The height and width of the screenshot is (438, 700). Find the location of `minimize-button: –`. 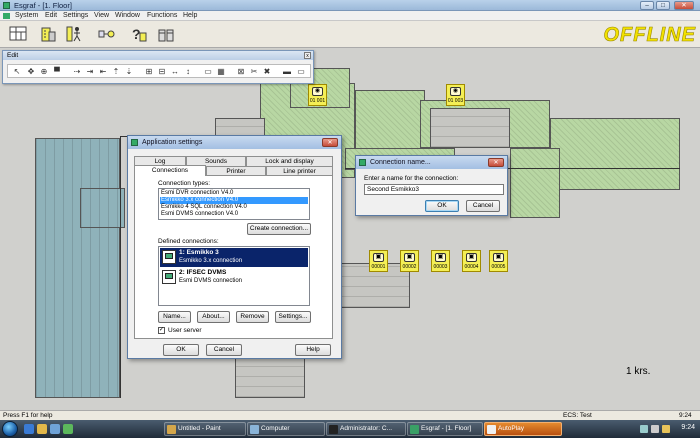

minimize-button: – is located at coordinates (647, 5).